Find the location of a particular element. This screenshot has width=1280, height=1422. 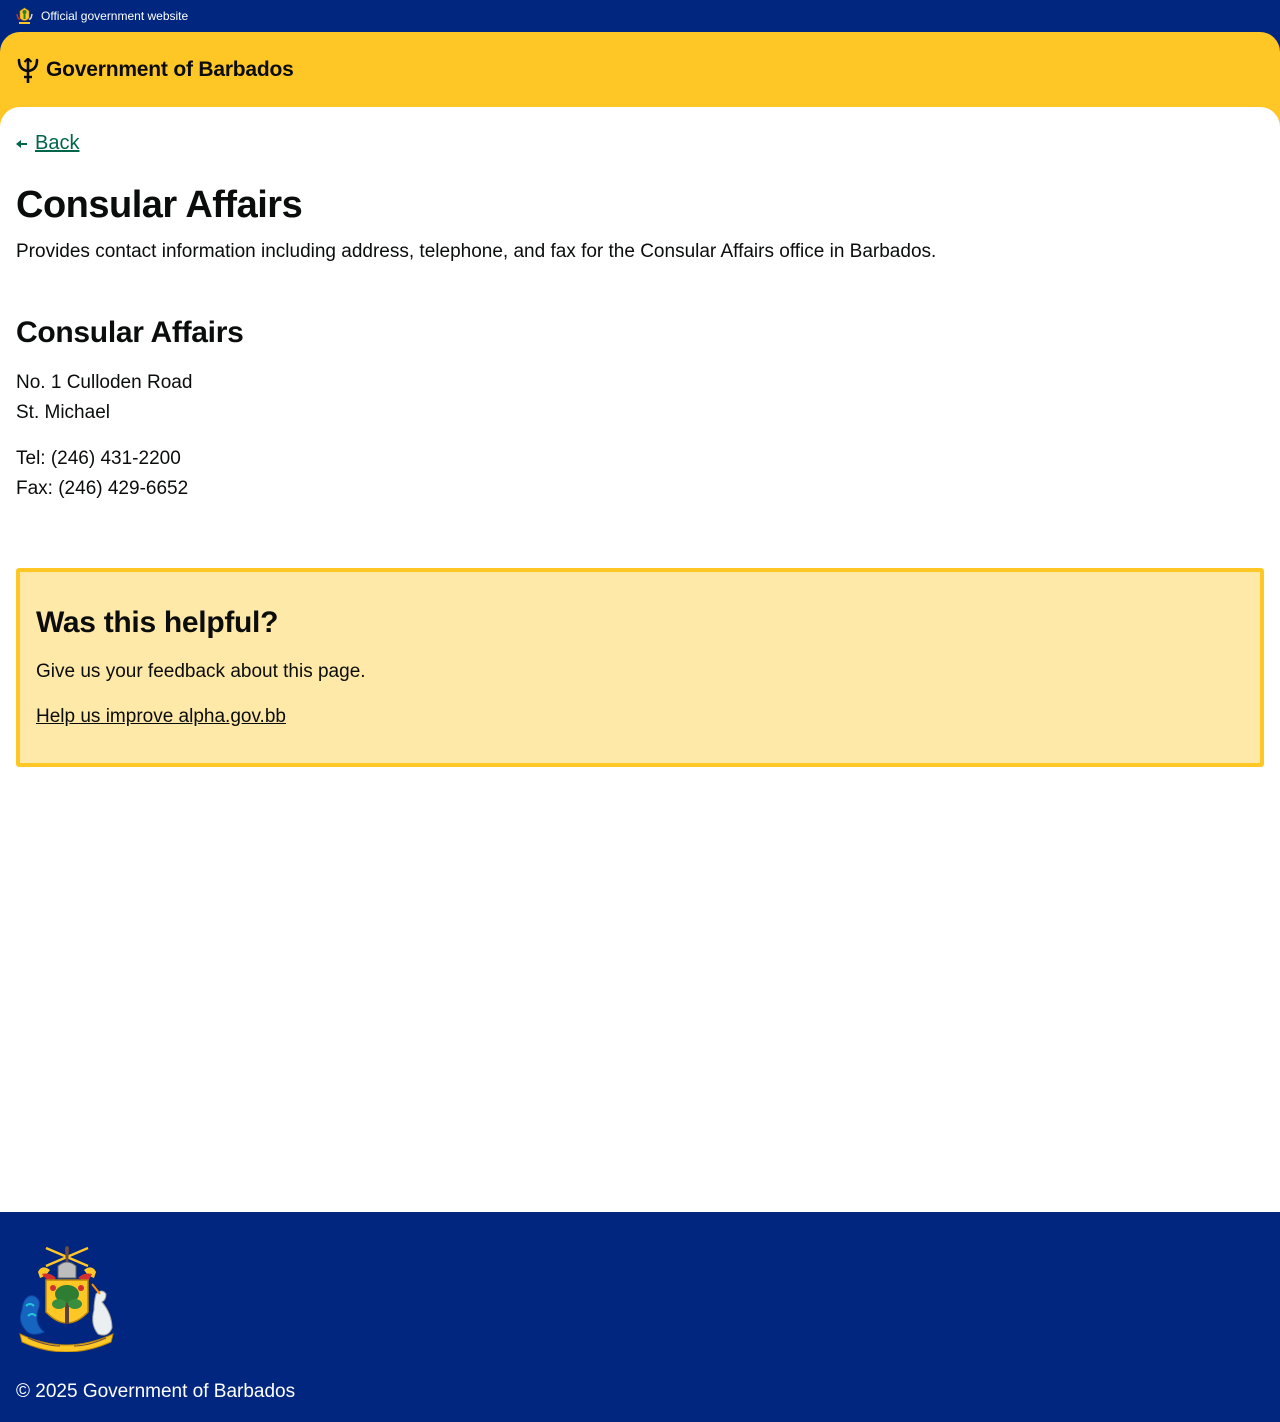

back-link-label: Back is located at coordinates (57, 143).